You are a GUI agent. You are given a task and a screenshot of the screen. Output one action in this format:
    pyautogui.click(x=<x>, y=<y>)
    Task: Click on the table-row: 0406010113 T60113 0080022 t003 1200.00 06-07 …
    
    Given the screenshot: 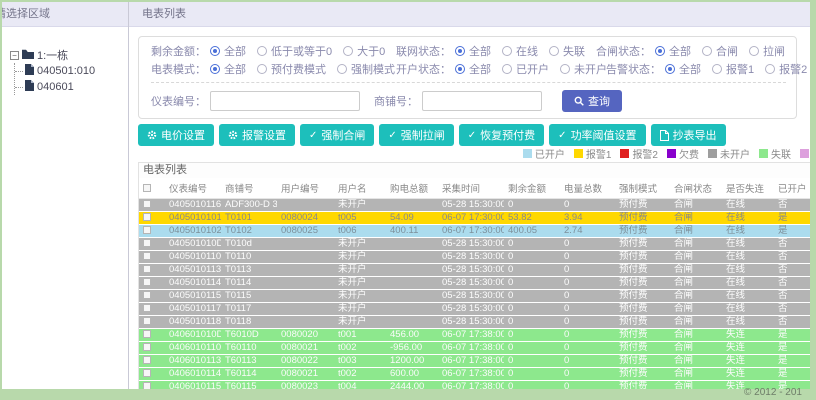 What is the action you would take?
    pyautogui.click(x=474, y=361)
    